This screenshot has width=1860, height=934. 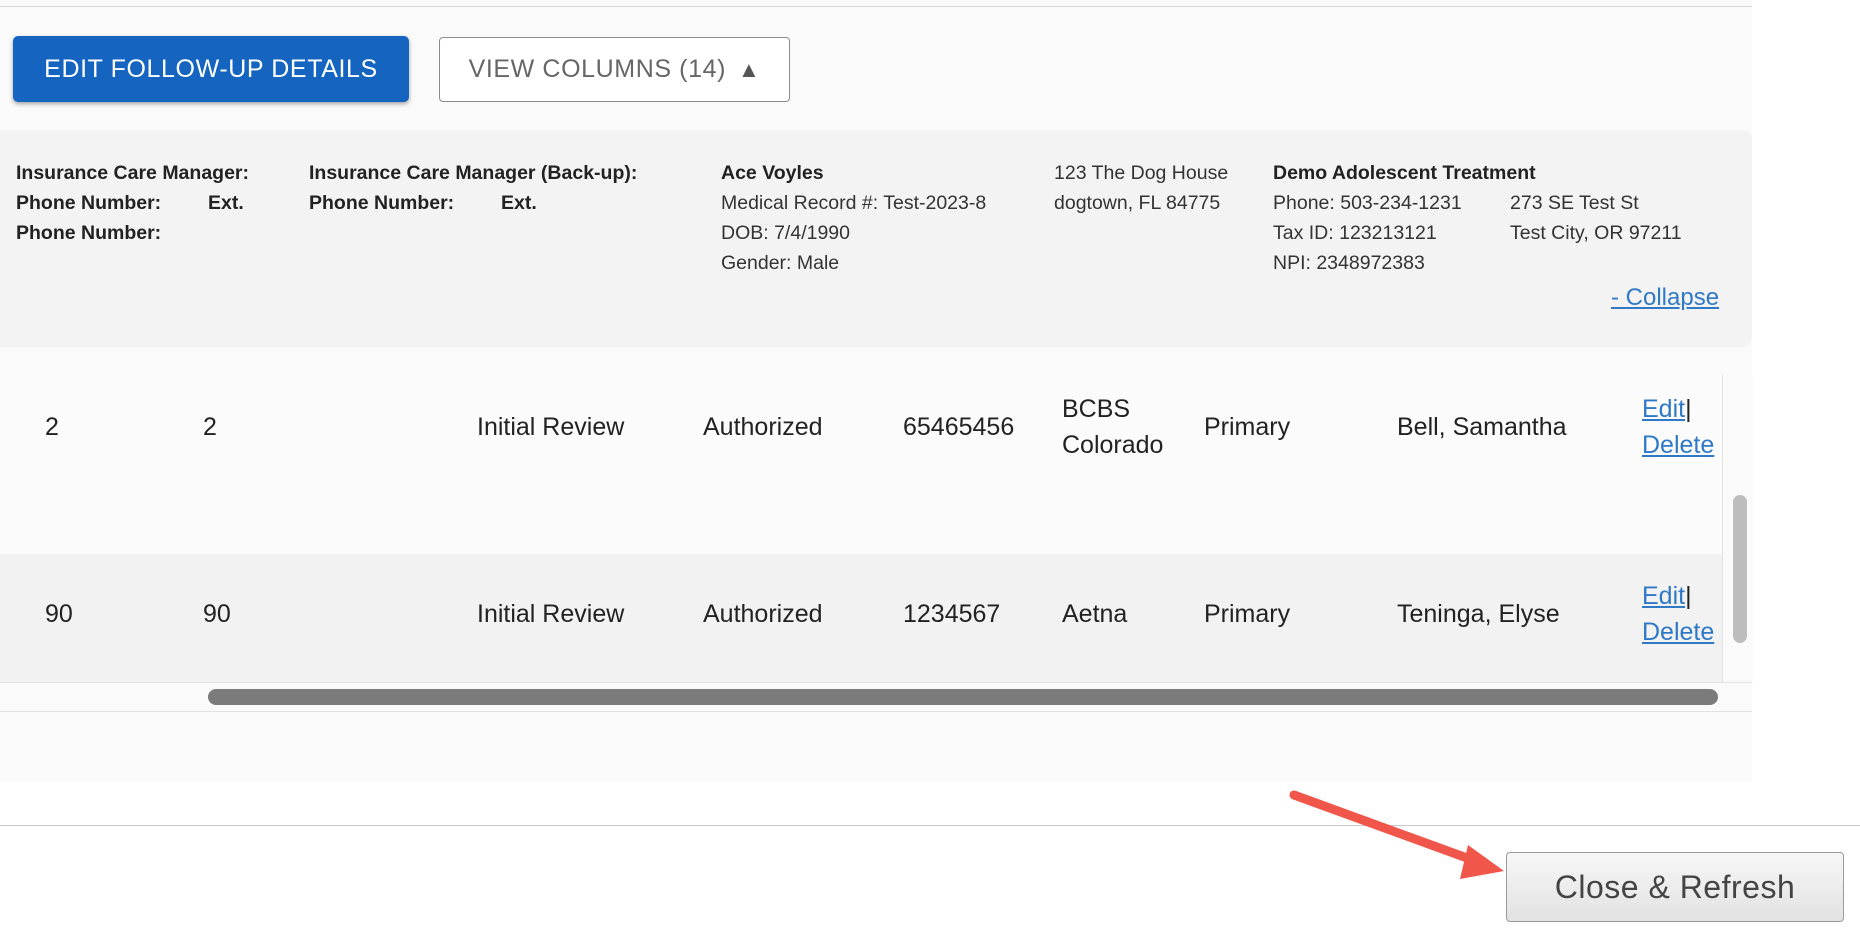 I want to click on annotation-arrow-icon, so click(x=1396, y=834).